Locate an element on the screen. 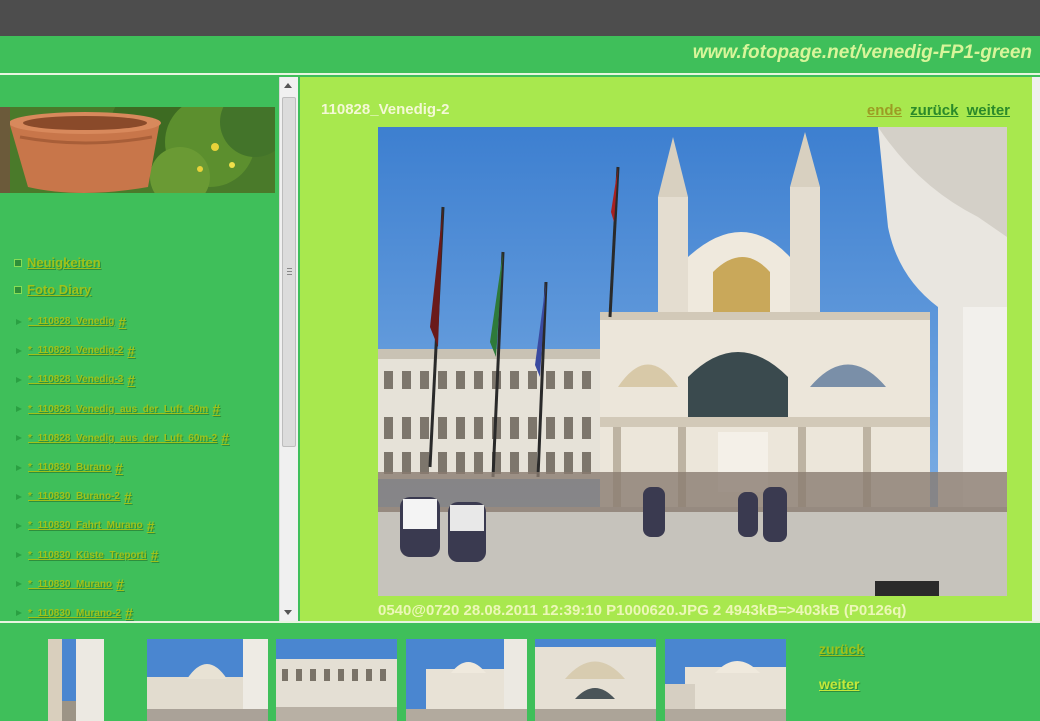 The width and height of the screenshot is (1040, 721). sidebar-subitem-label: * 110830_Burano-2 is located at coordinates (74, 496).